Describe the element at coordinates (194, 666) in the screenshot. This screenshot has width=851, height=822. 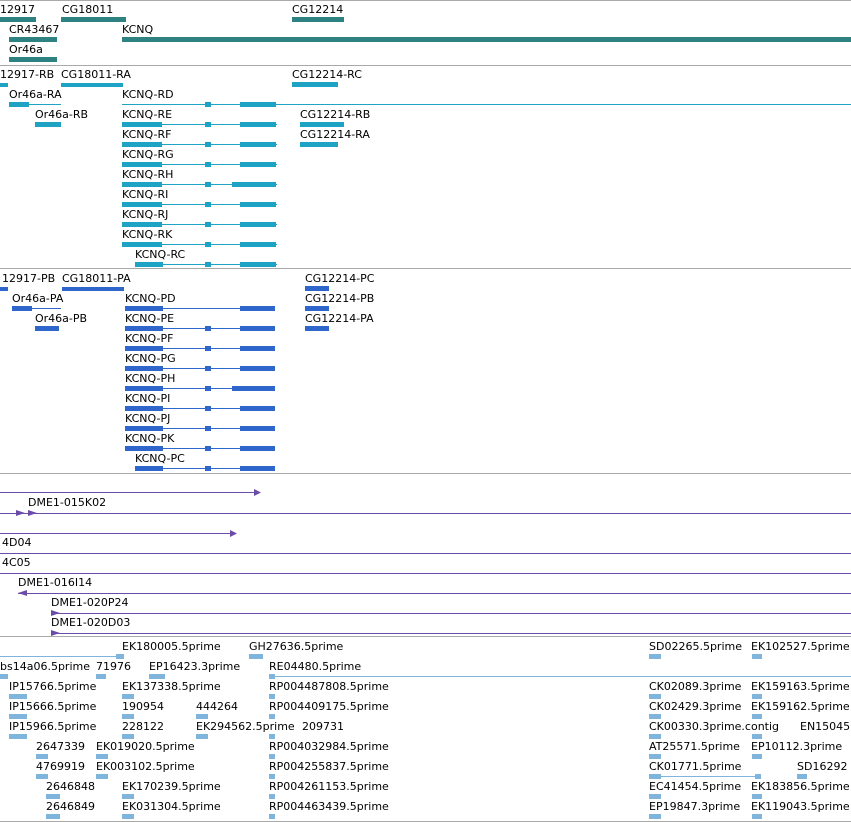
I see `est-label: EP16423.3prime` at that location.